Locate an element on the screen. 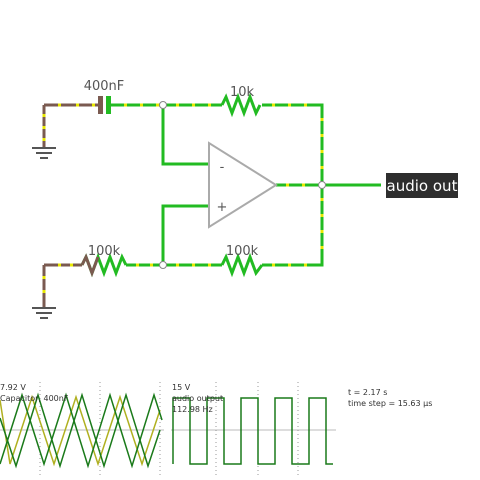 The image size is (480, 480). feedback-resistor: 10k is located at coordinates (241, 101).